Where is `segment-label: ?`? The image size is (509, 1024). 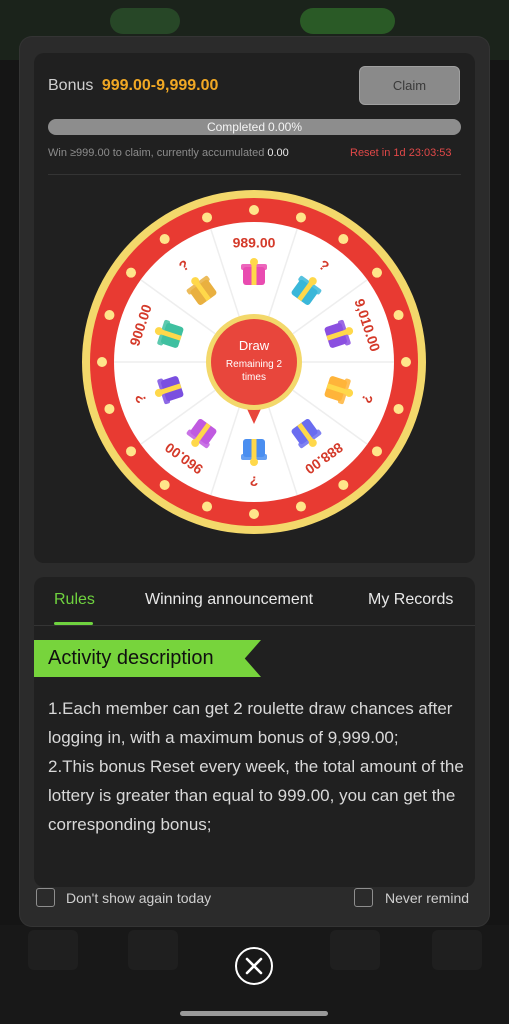 segment-label: ? is located at coordinates (254, 481).